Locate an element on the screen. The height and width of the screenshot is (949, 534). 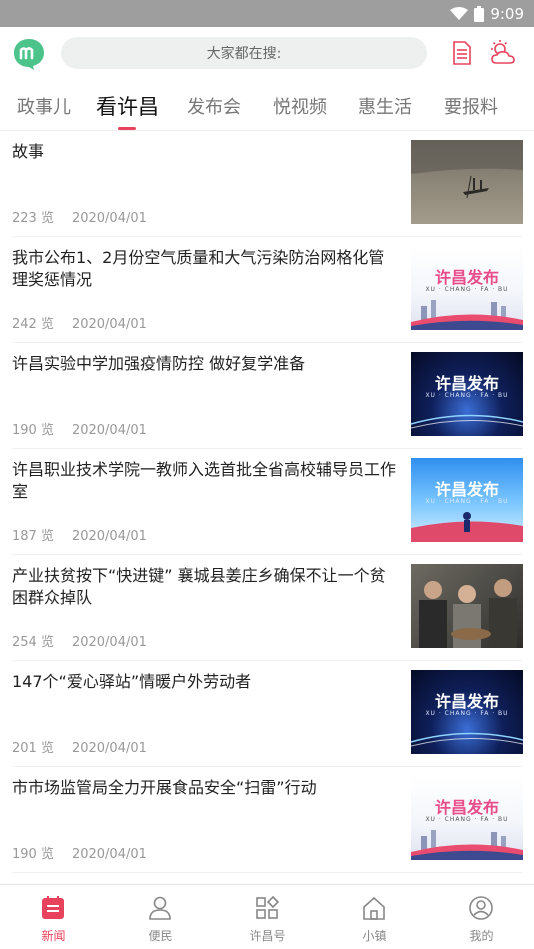
news-title: 故事 is located at coordinates (28, 151).